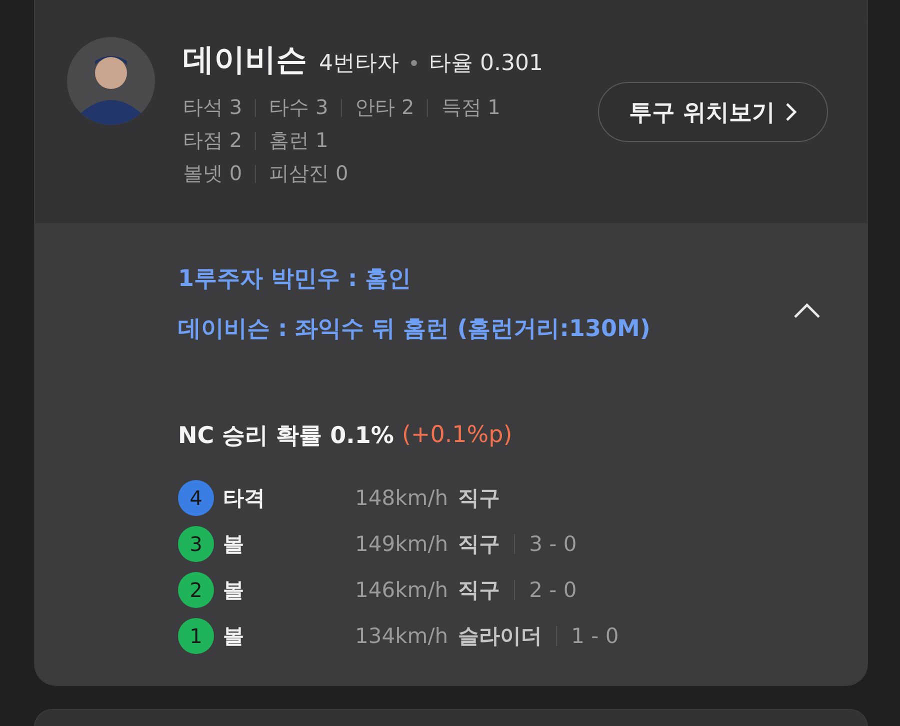  Describe the element at coordinates (196, 544) in the screenshot. I see `pitch-number: 3` at that location.